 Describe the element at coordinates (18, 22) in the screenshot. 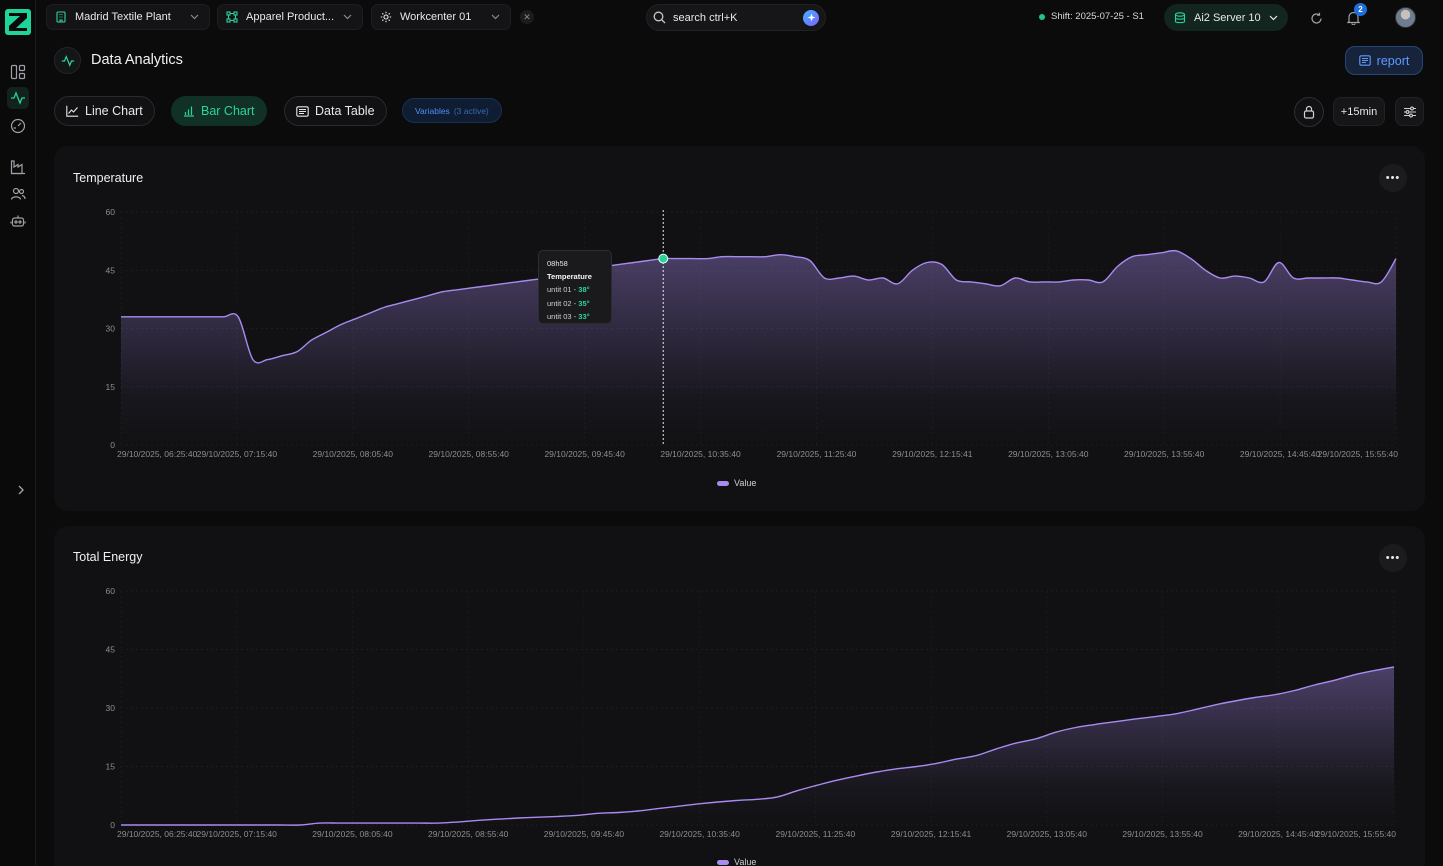

I see `app-logo` at that location.